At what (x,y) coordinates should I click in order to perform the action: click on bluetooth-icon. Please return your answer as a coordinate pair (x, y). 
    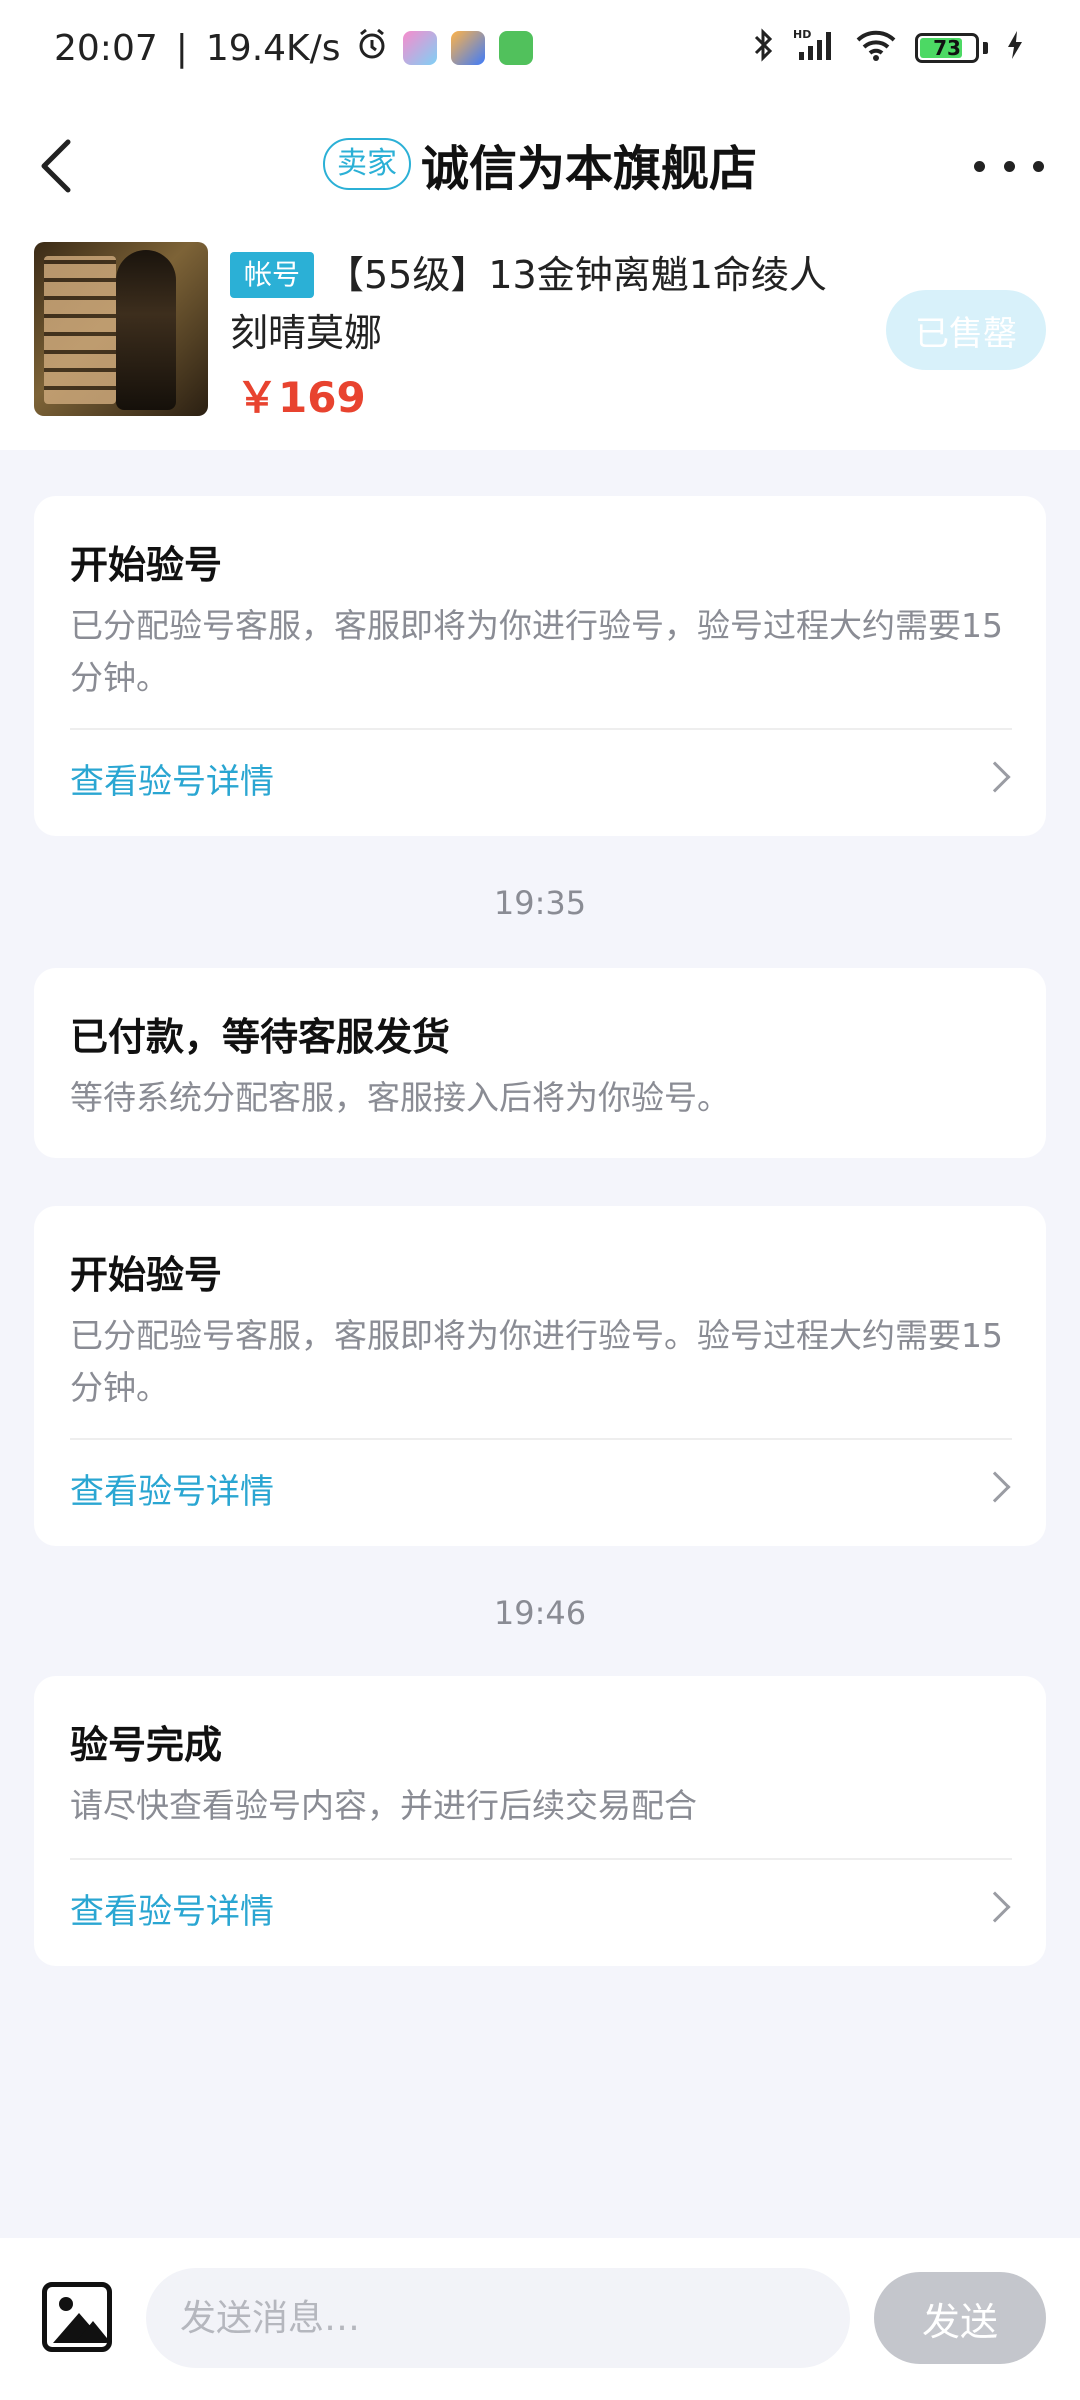
    Looking at the image, I should click on (764, 48).